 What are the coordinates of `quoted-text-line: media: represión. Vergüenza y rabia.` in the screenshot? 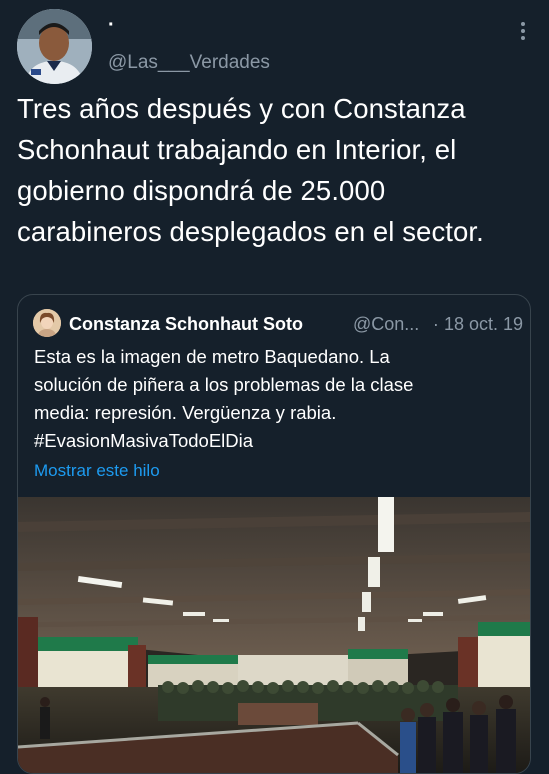 It's located at (185, 412).